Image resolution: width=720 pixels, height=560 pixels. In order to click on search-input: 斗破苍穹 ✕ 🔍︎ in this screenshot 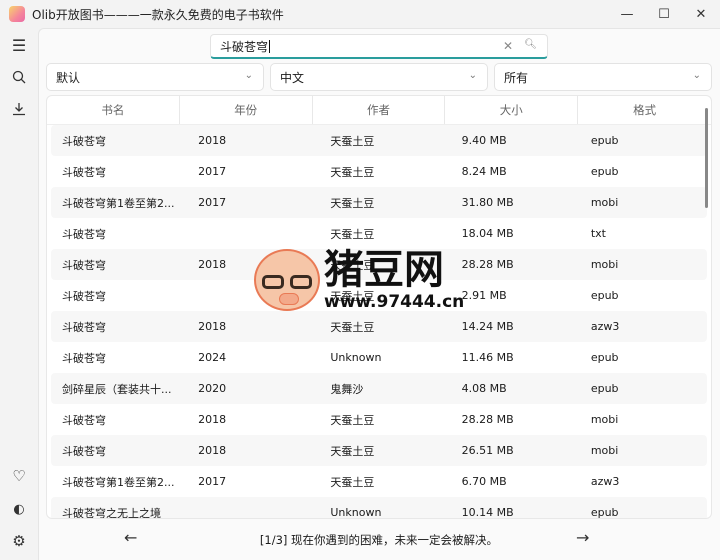, I will do `click(379, 46)`.